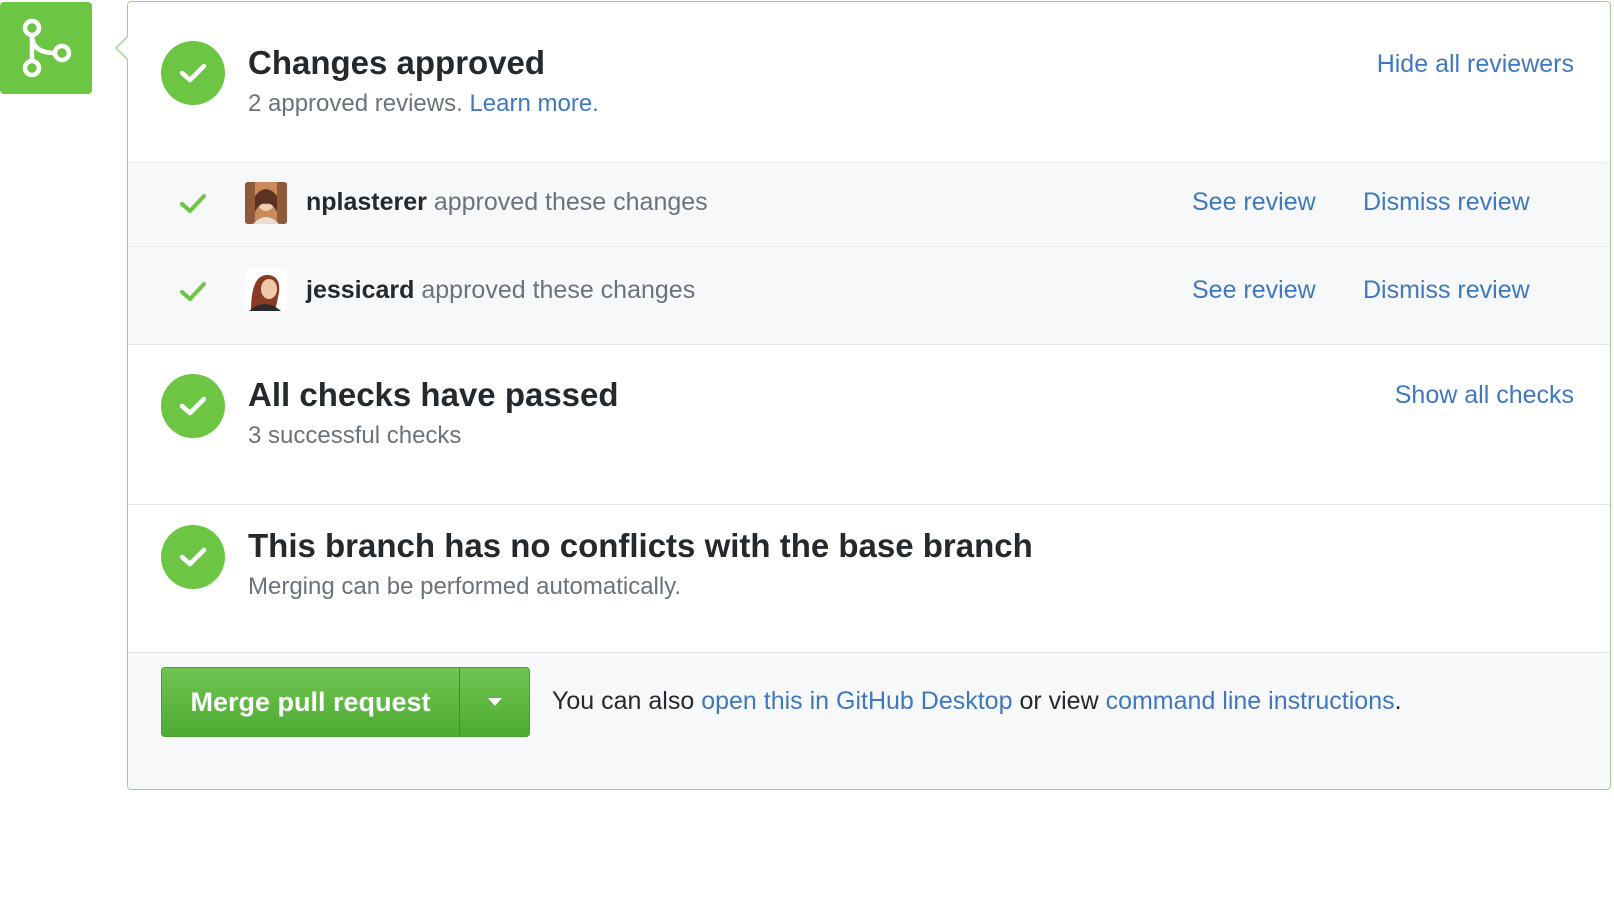 The width and height of the screenshot is (1614, 924). What do you see at coordinates (366, 202) in the screenshot?
I see `reviewer-name: nplasterer` at bounding box center [366, 202].